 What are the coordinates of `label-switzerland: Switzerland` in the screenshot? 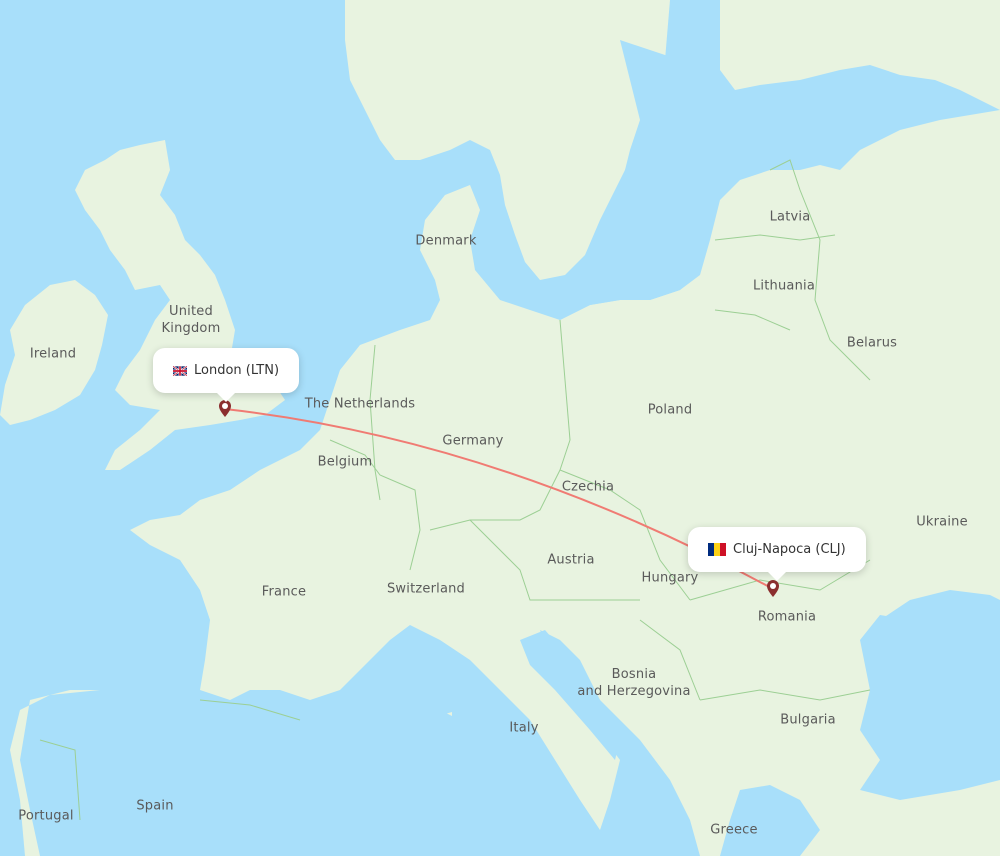 It's located at (426, 589).